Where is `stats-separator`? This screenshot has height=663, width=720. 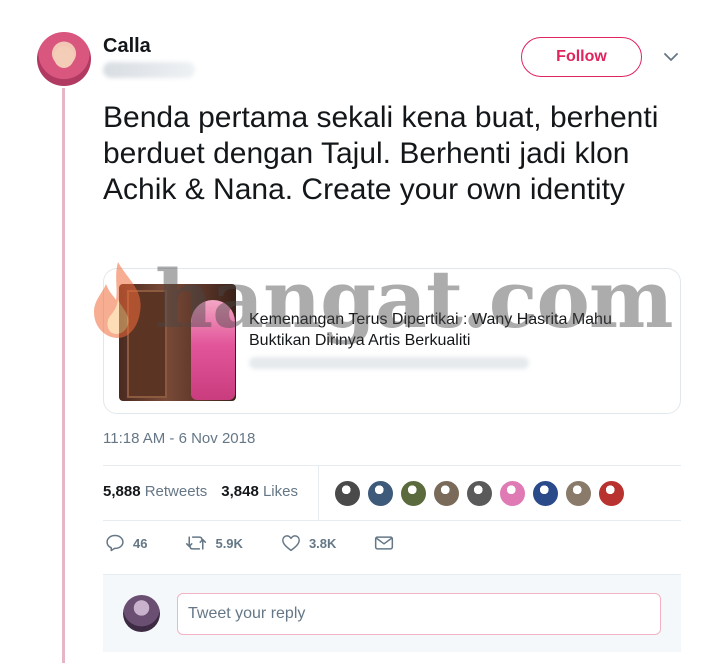
stats-separator is located at coordinates (318, 493).